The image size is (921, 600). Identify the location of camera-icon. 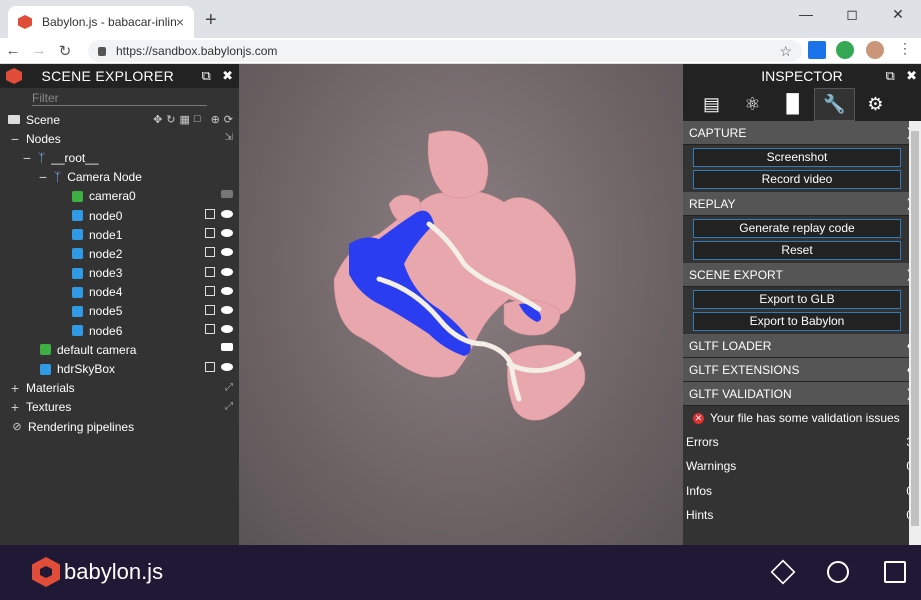
(45, 350).